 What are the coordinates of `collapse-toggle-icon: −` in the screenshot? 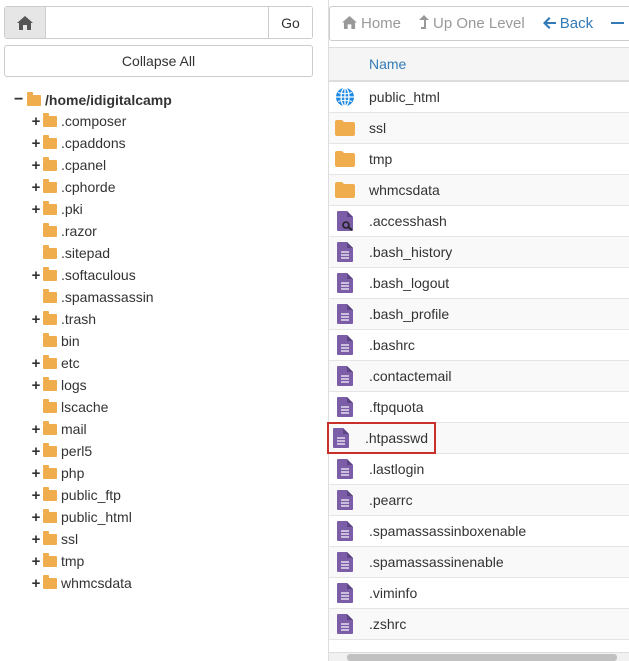 It's located at (19, 100).